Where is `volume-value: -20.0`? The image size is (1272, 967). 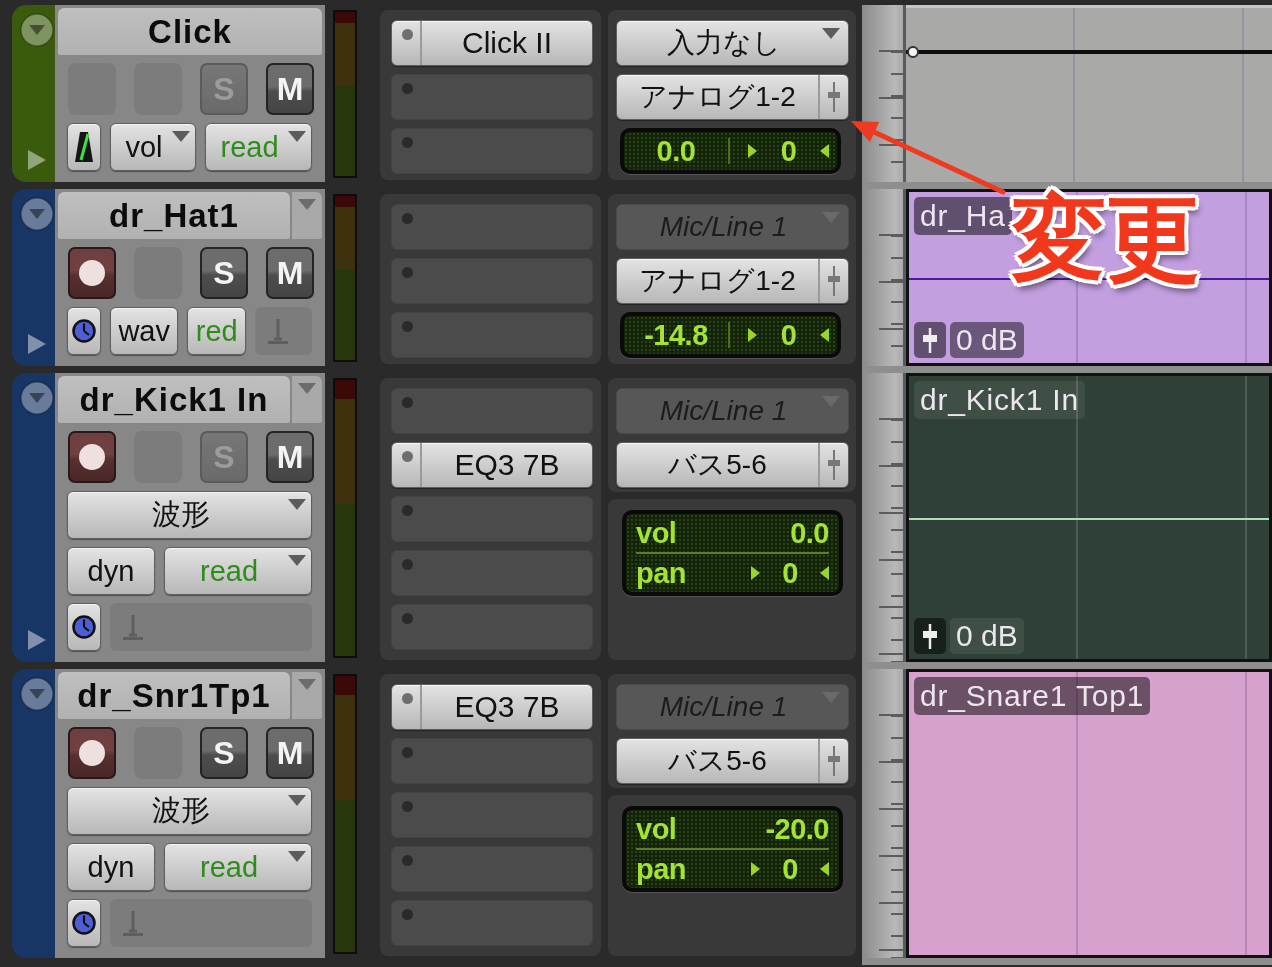
volume-value: -20.0 is located at coordinates (797, 829).